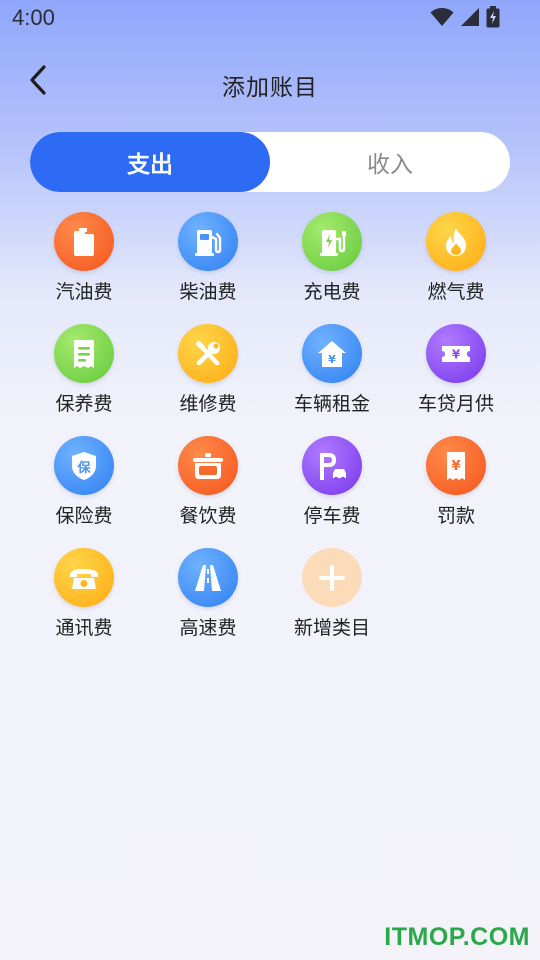 The width and height of the screenshot is (540, 960). Describe the element at coordinates (208, 628) in the screenshot. I see `category-label: 高速费` at that location.